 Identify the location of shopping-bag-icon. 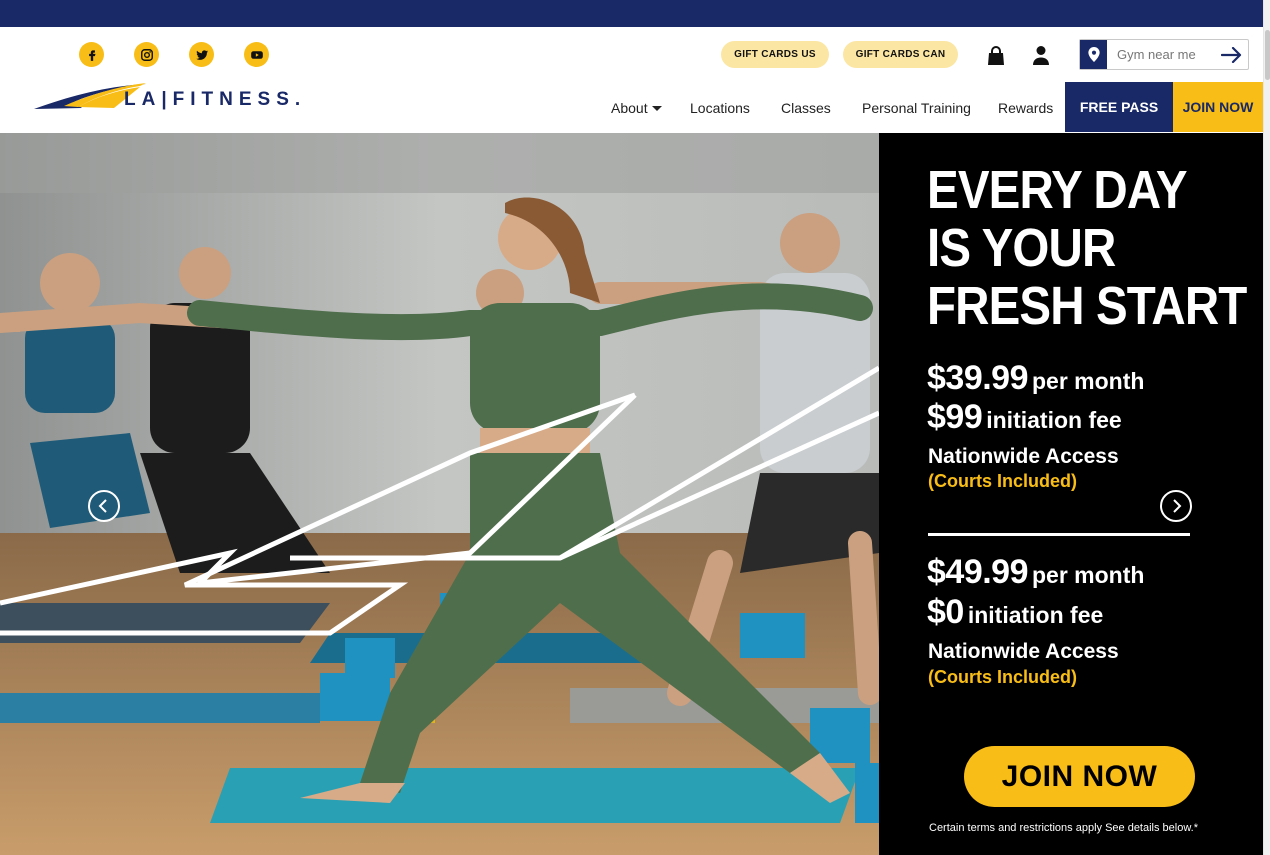
(996, 56).